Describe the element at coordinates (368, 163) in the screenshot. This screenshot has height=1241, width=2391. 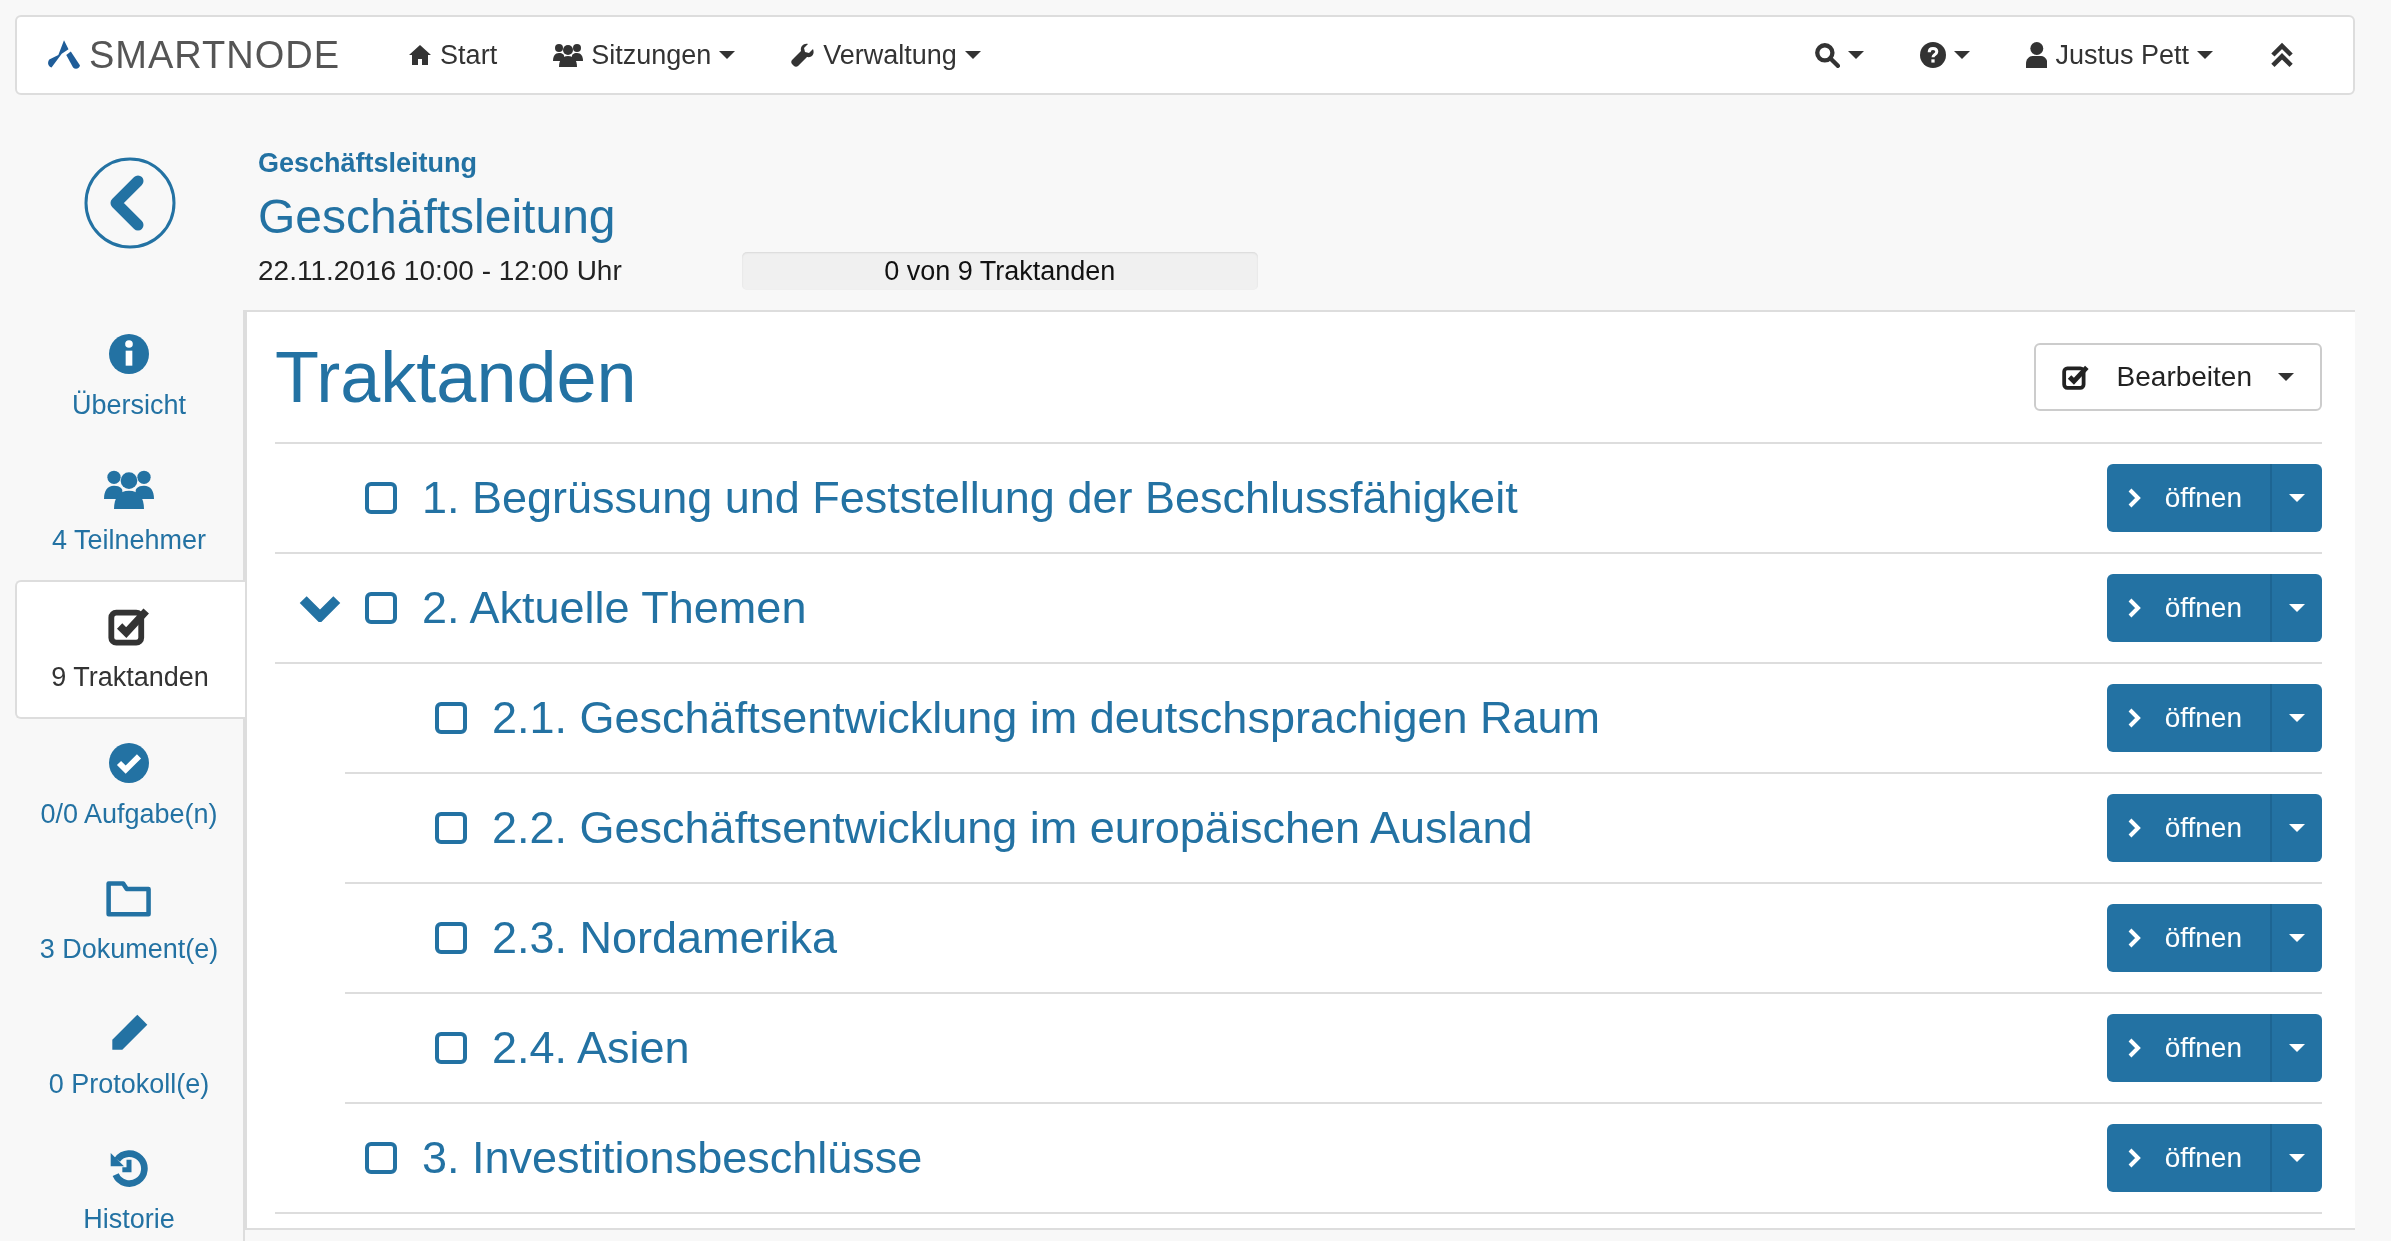
I see `breadcrumb-link: Geschäftsleitung` at that location.